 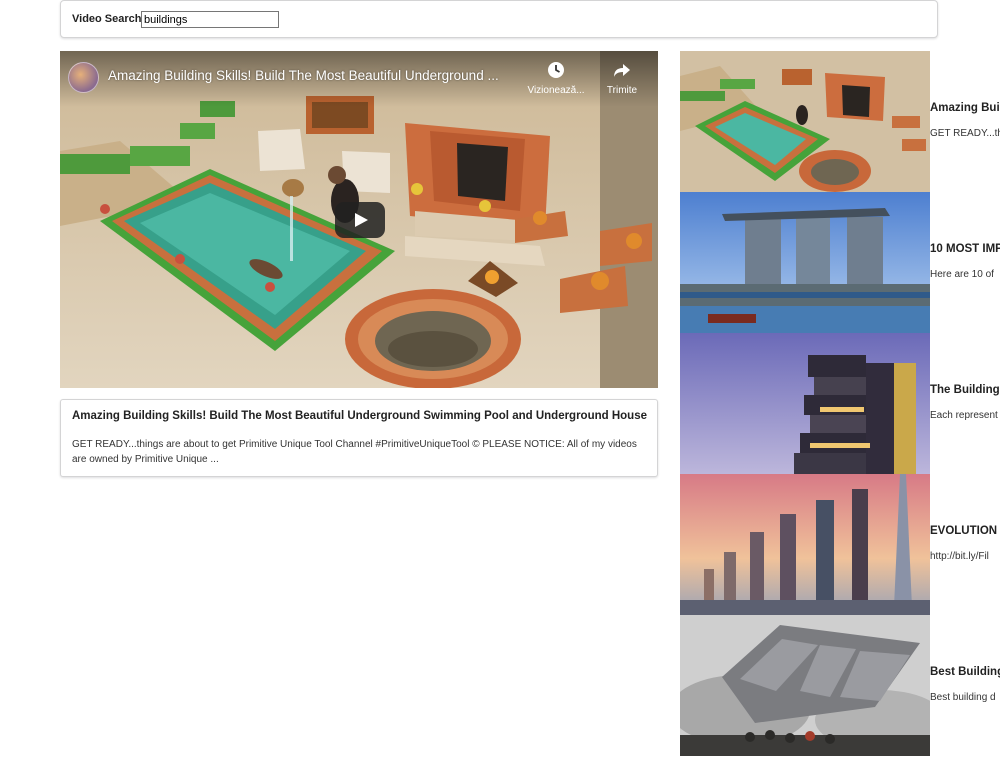 What do you see at coordinates (965, 108) in the screenshot?
I see `video-list-title: Amazing Building` at bounding box center [965, 108].